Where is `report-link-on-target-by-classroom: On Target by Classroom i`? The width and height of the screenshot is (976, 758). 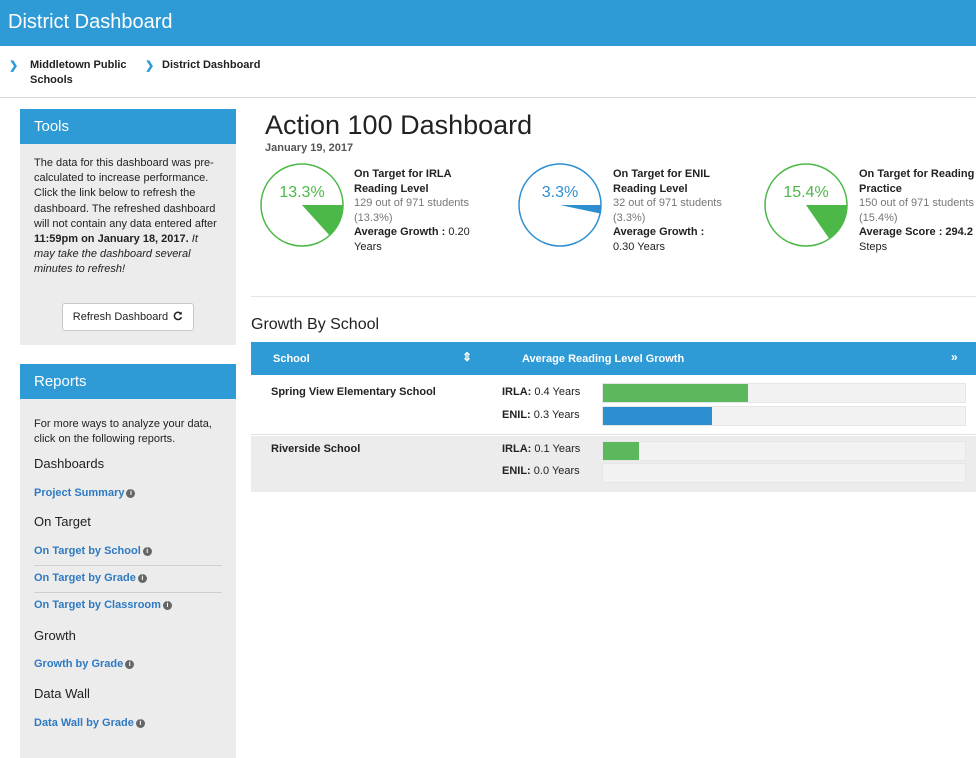 report-link-on-target-by-classroom: On Target by Classroom i is located at coordinates (103, 605).